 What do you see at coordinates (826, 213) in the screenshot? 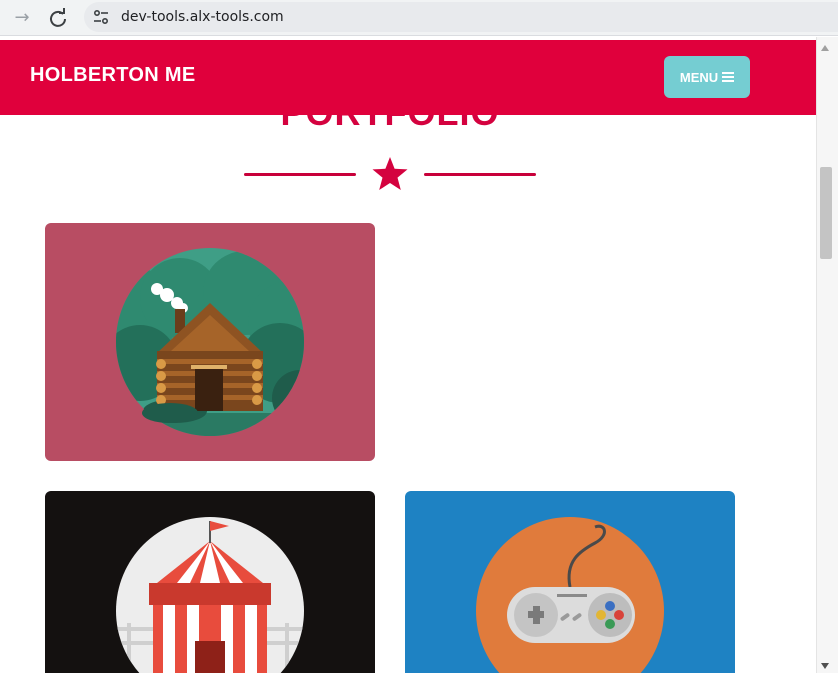
I see `scrollbar-thumb` at bounding box center [826, 213].